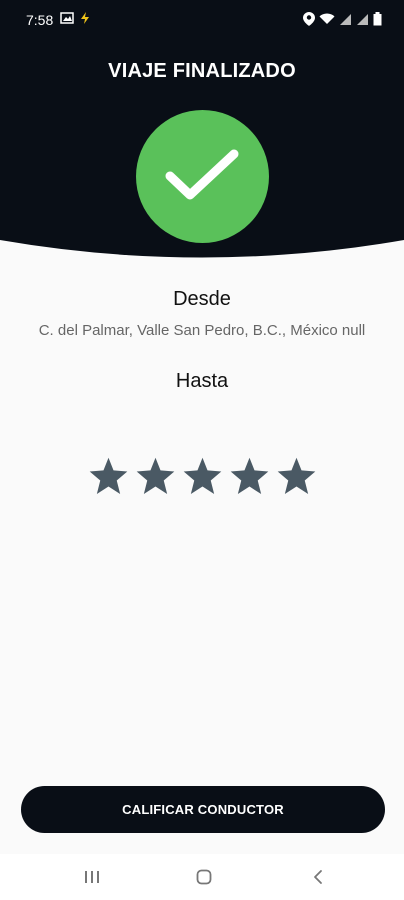  What do you see at coordinates (202, 381) in the screenshot?
I see `to-label: Hasta` at bounding box center [202, 381].